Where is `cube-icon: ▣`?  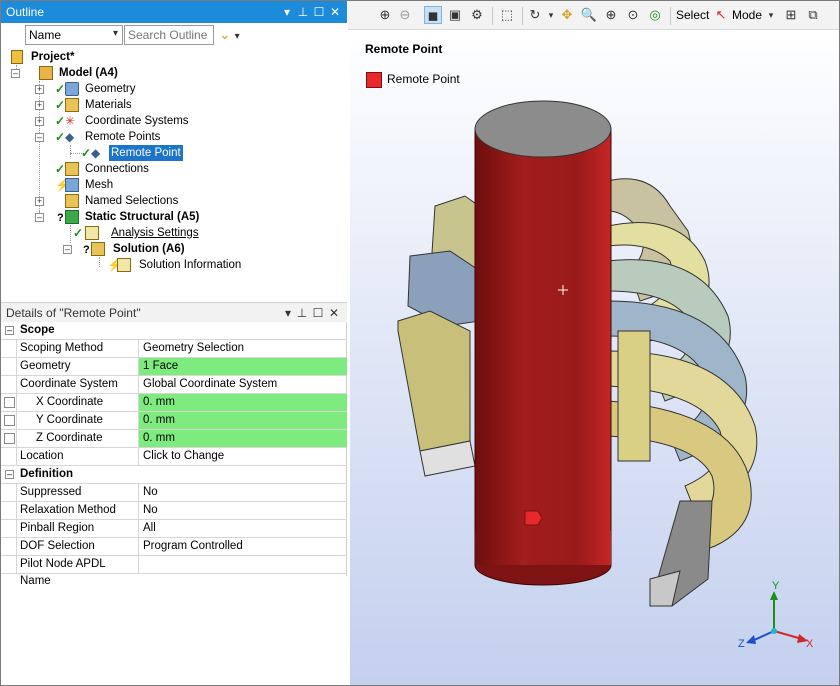
cube-icon: ▣ is located at coordinates (455, 15).